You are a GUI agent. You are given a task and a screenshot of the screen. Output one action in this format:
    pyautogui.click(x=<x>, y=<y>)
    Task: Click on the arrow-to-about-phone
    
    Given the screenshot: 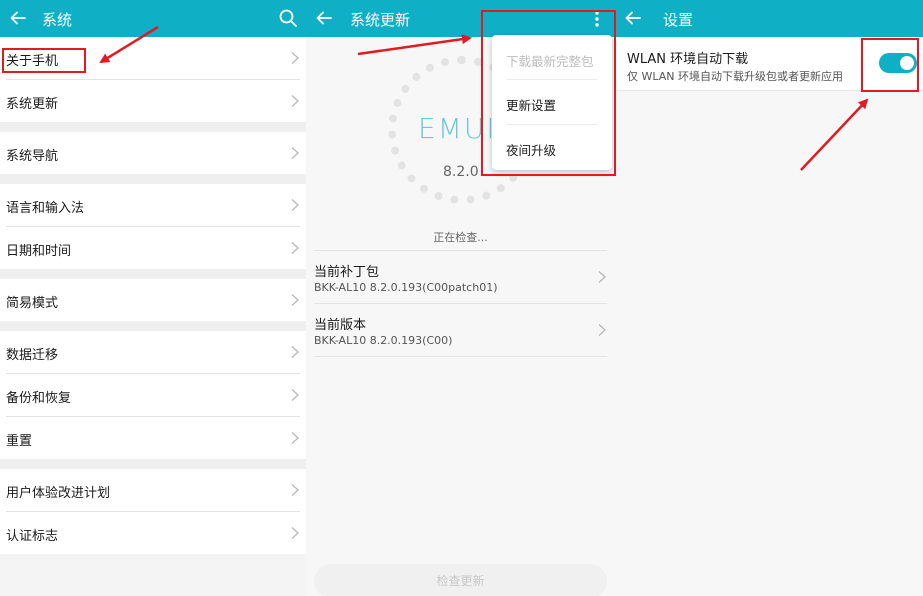 What is the action you would take?
    pyautogui.click(x=129, y=44)
    